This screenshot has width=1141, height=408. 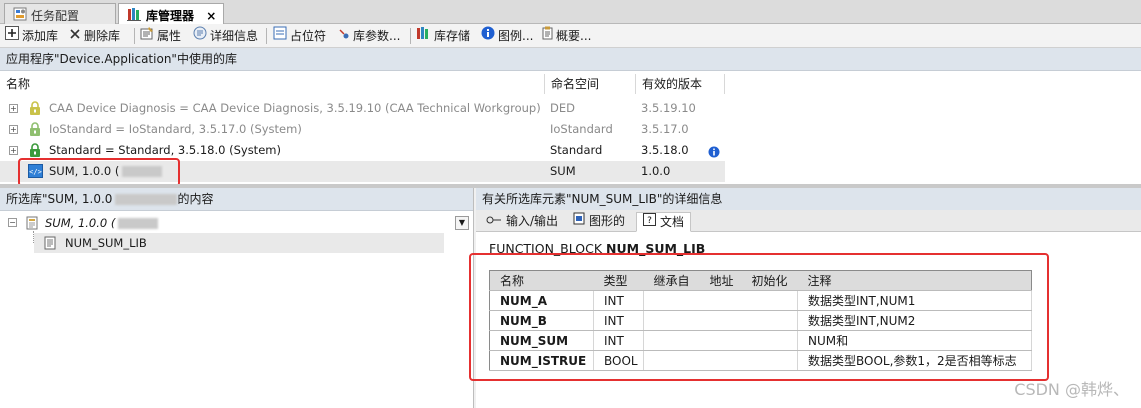 What do you see at coordinates (55, 16) in the screenshot?
I see `tab-label: 任务配置` at bounding box center [55, 16].